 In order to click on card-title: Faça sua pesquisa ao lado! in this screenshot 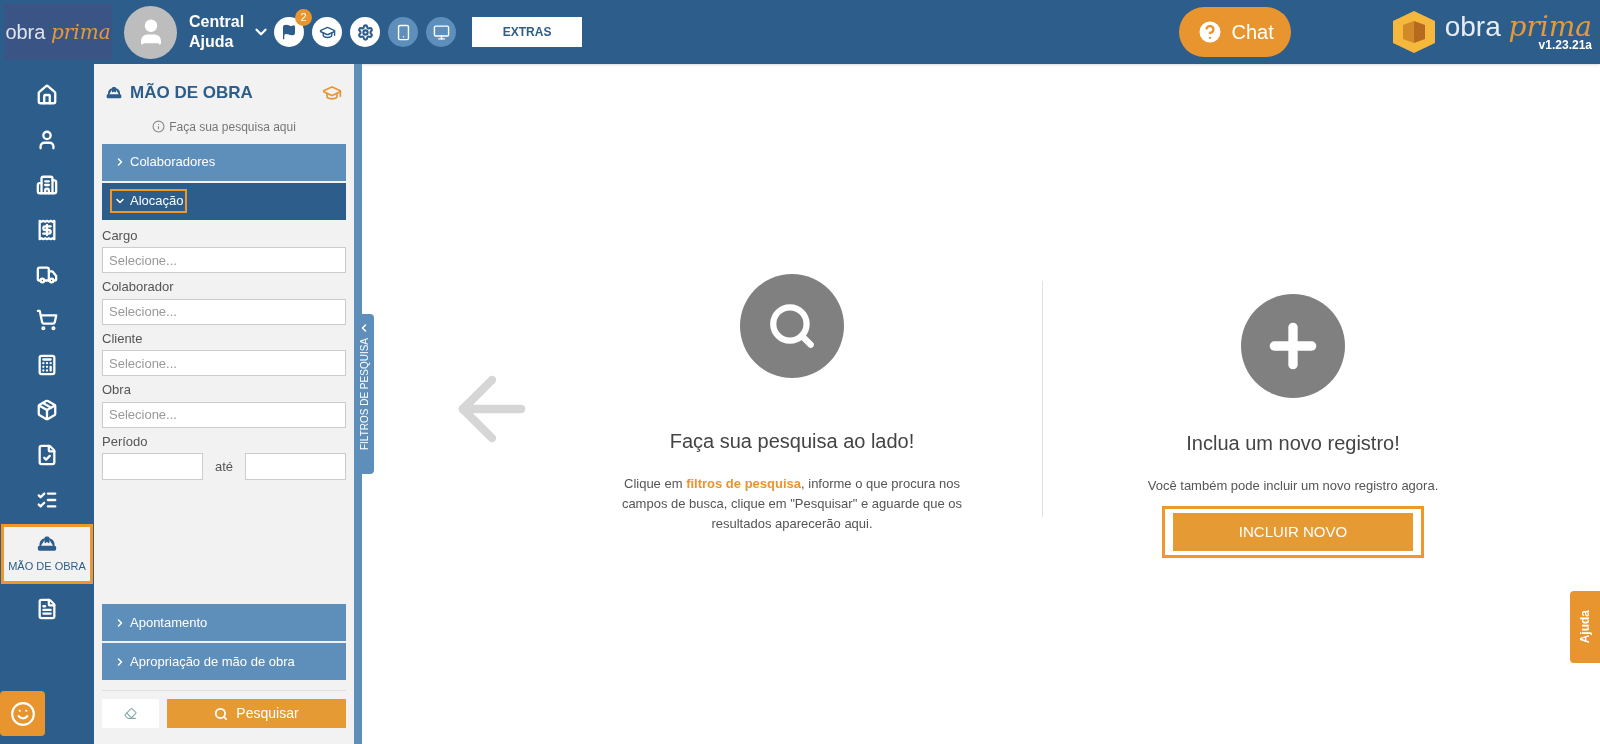, I will do `click(792, 441)`.